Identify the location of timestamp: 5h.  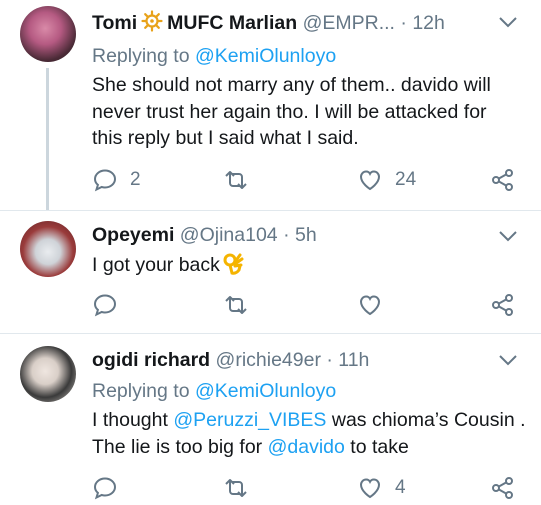
(306, 235).